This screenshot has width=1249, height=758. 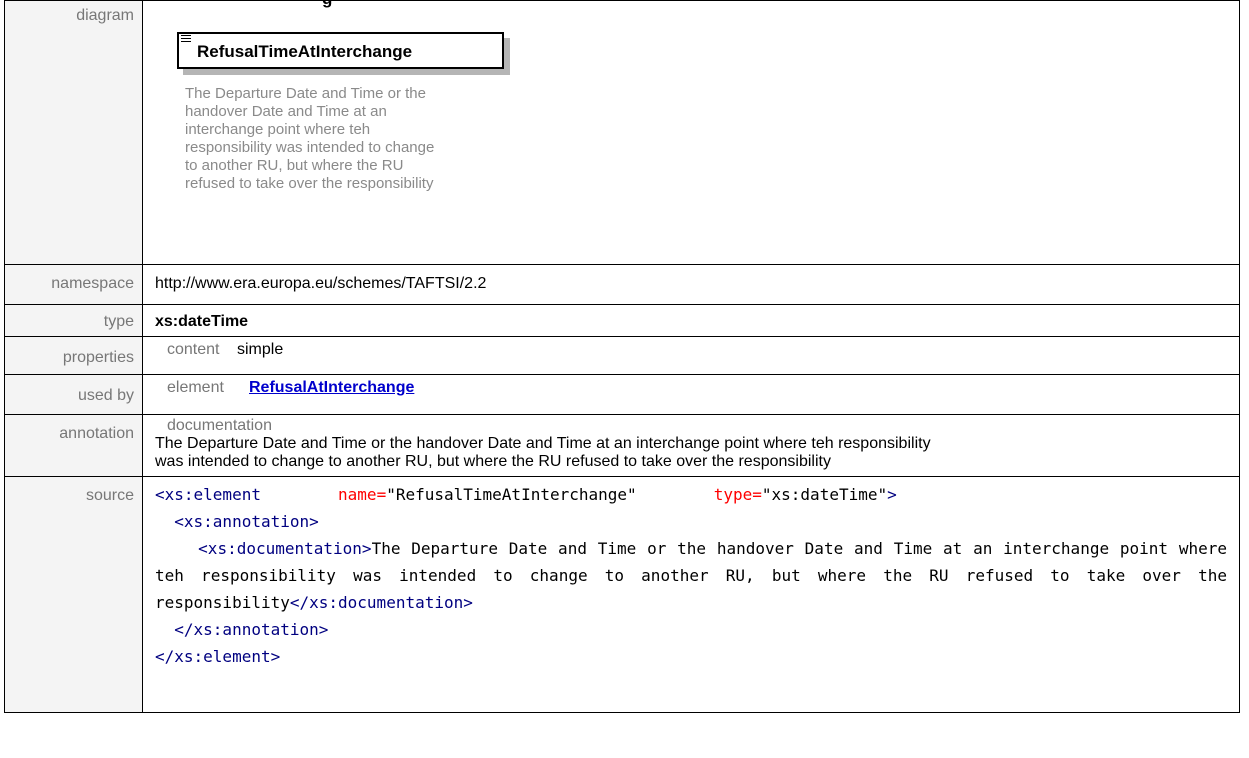 I want to click on element-box: RefusalTimeAtInterchange, so click(x=340, y=50).